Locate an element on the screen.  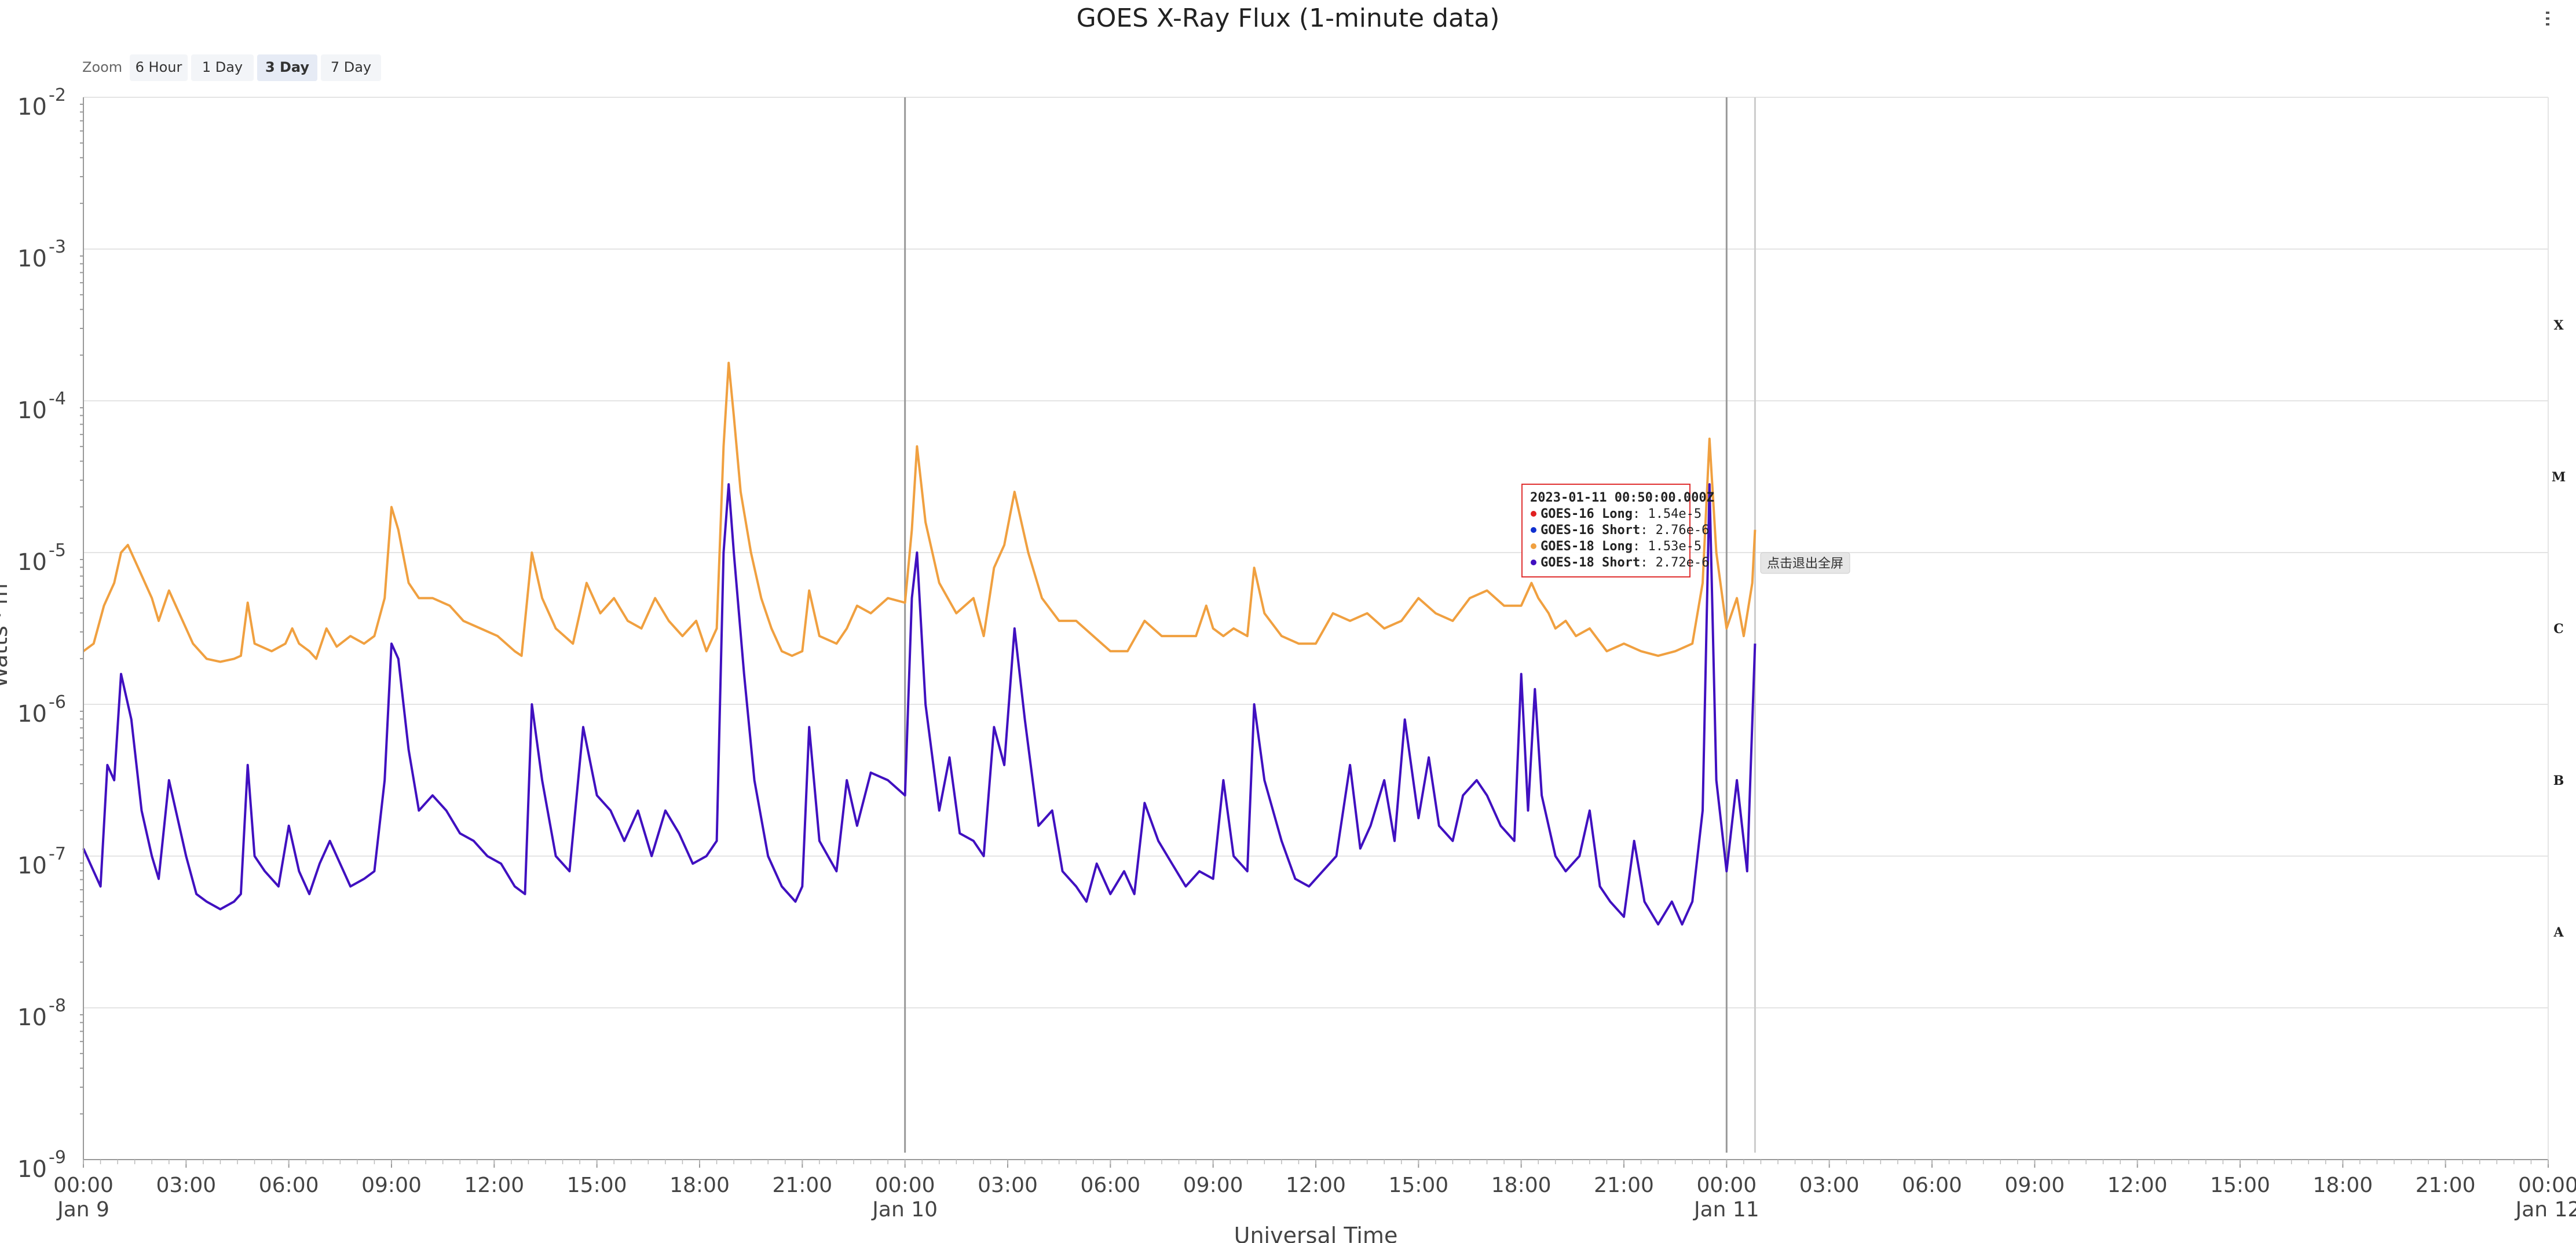
svg-text: -3 is located at coordinates (57, 247).